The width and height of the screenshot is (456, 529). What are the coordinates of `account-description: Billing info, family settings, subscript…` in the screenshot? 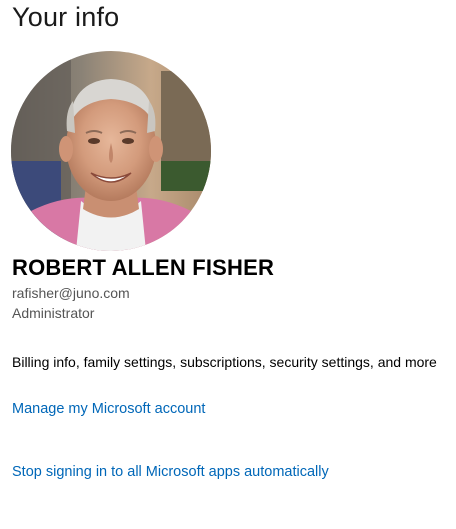 It's located at (224, 362).